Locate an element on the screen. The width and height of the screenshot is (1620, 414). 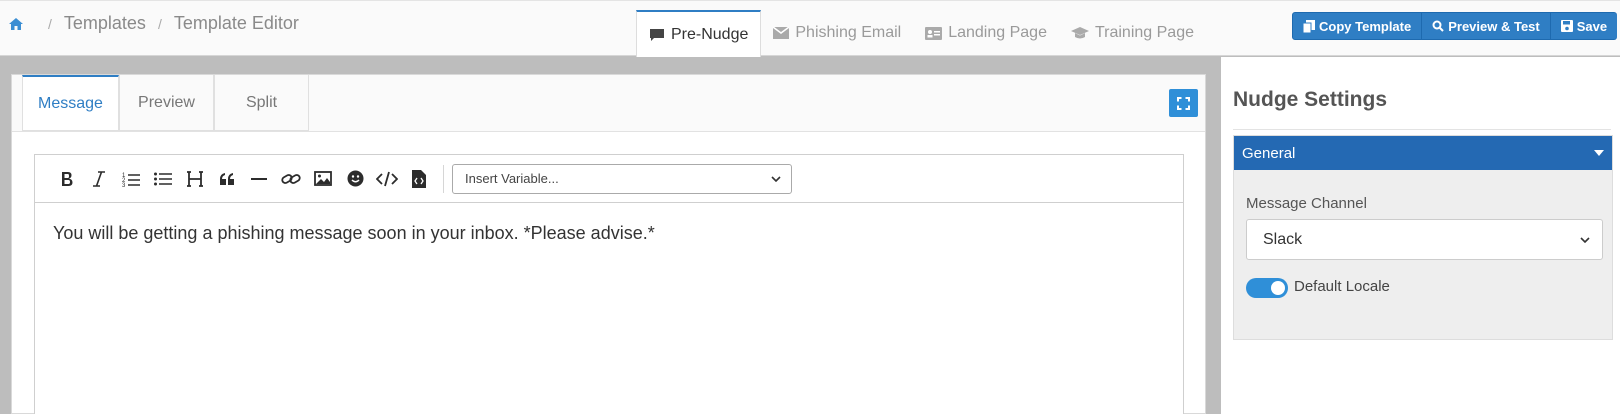
comment-icon is located at coordinates (657, 34).